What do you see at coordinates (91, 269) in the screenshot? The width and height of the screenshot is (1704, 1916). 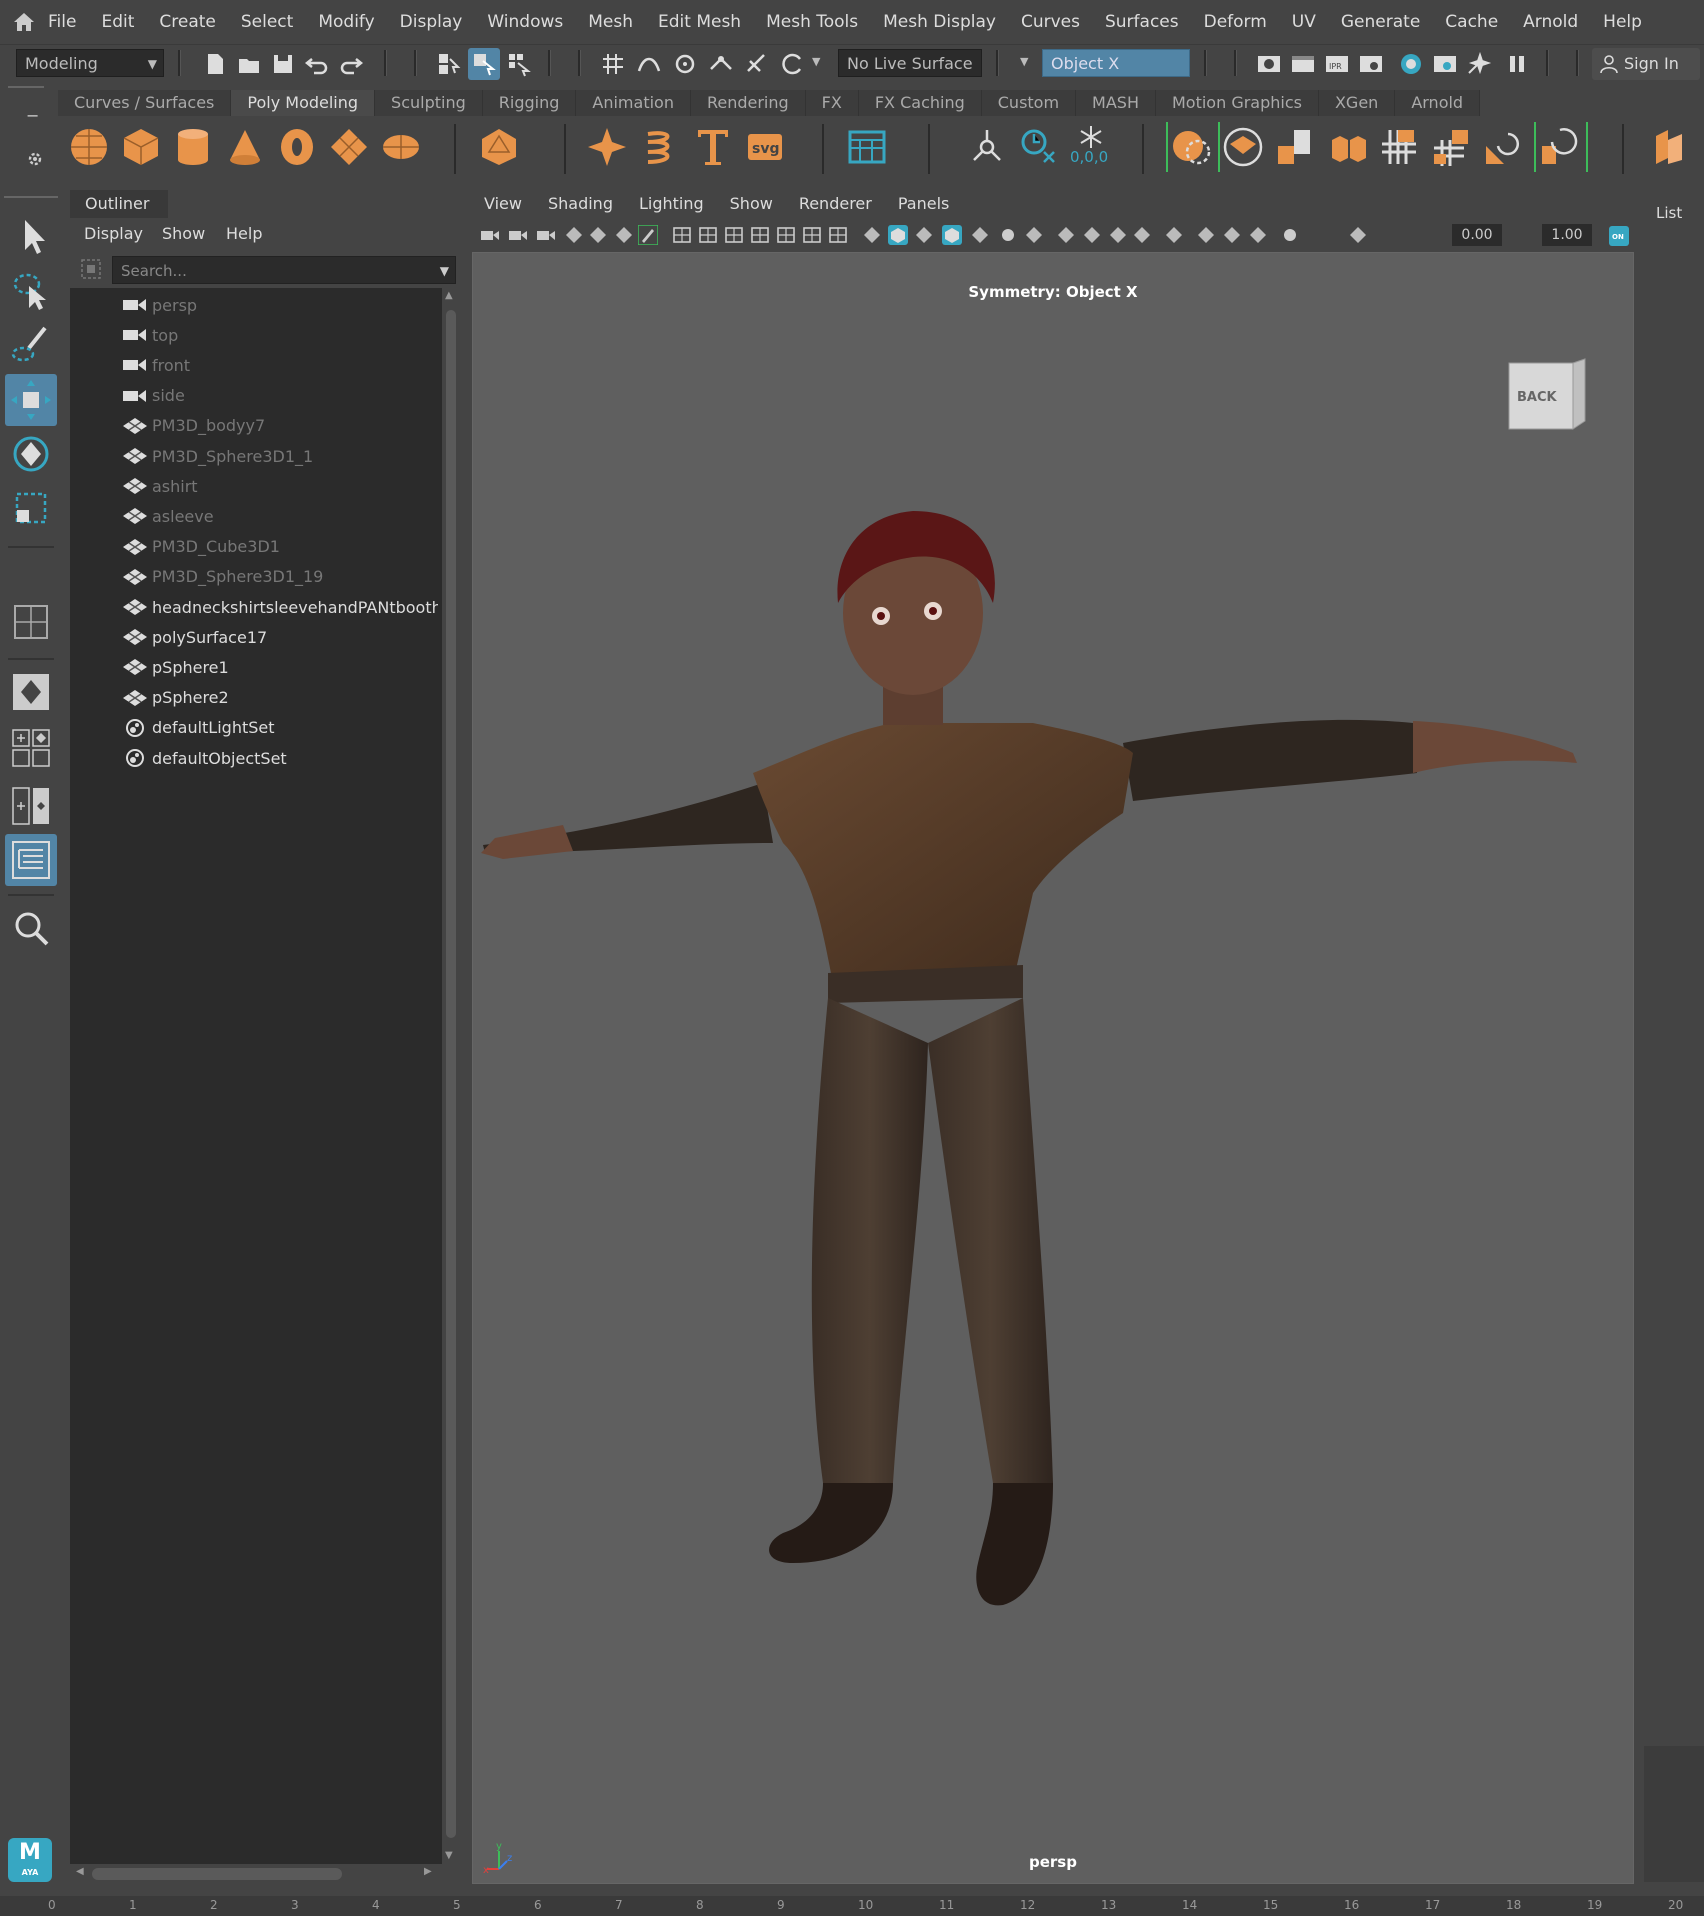 I see `filter-icon` at bounding box center [91, 269].